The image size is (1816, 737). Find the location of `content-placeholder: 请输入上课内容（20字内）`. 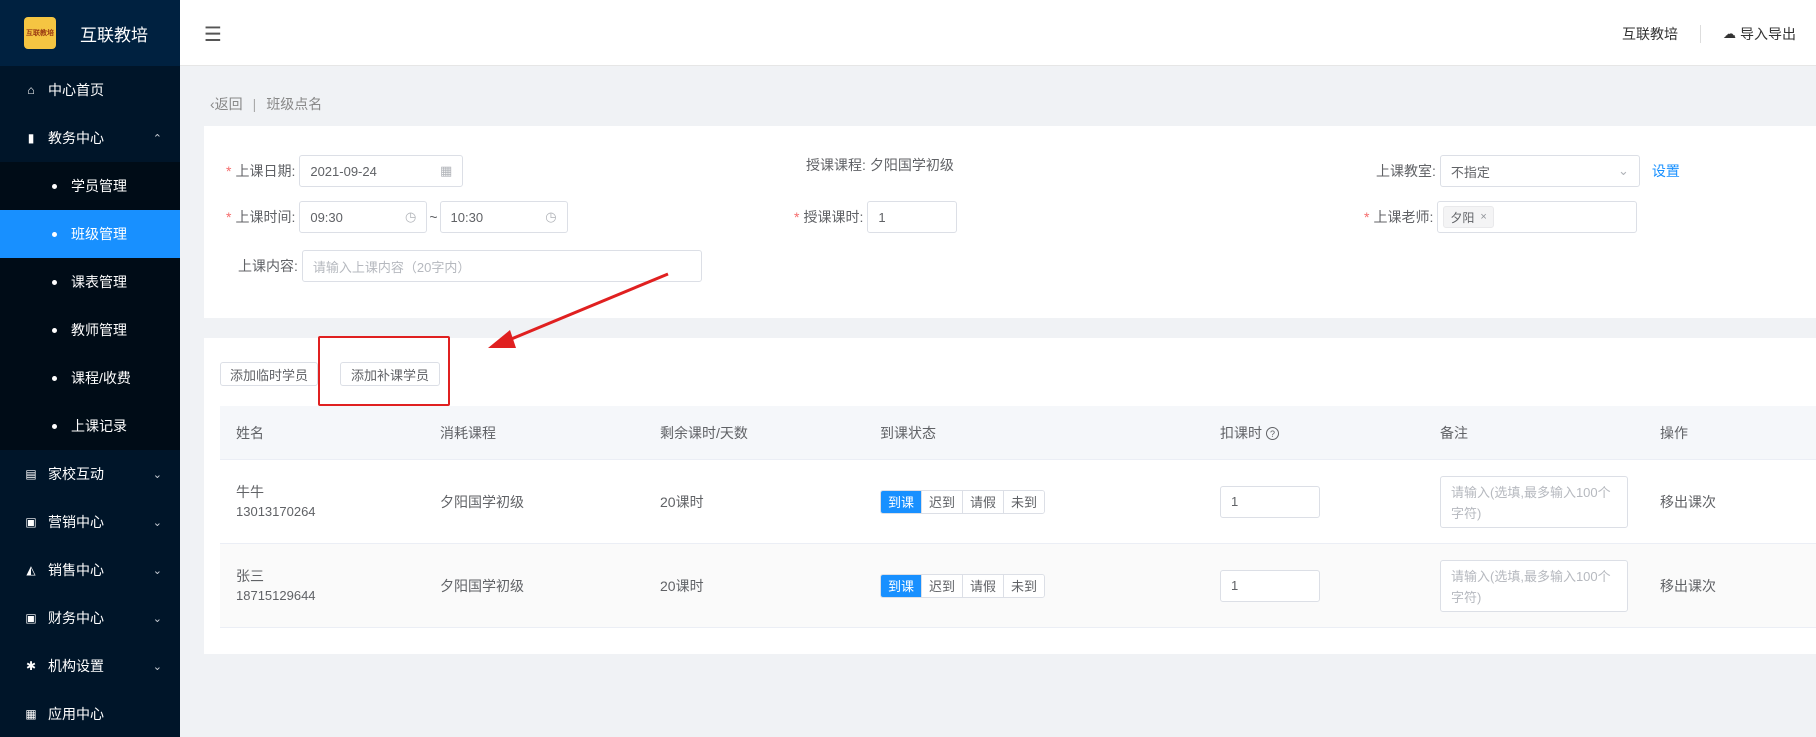

content-placeholder: 请输入上课内容（20字内） is located at coordinates (391, 267).